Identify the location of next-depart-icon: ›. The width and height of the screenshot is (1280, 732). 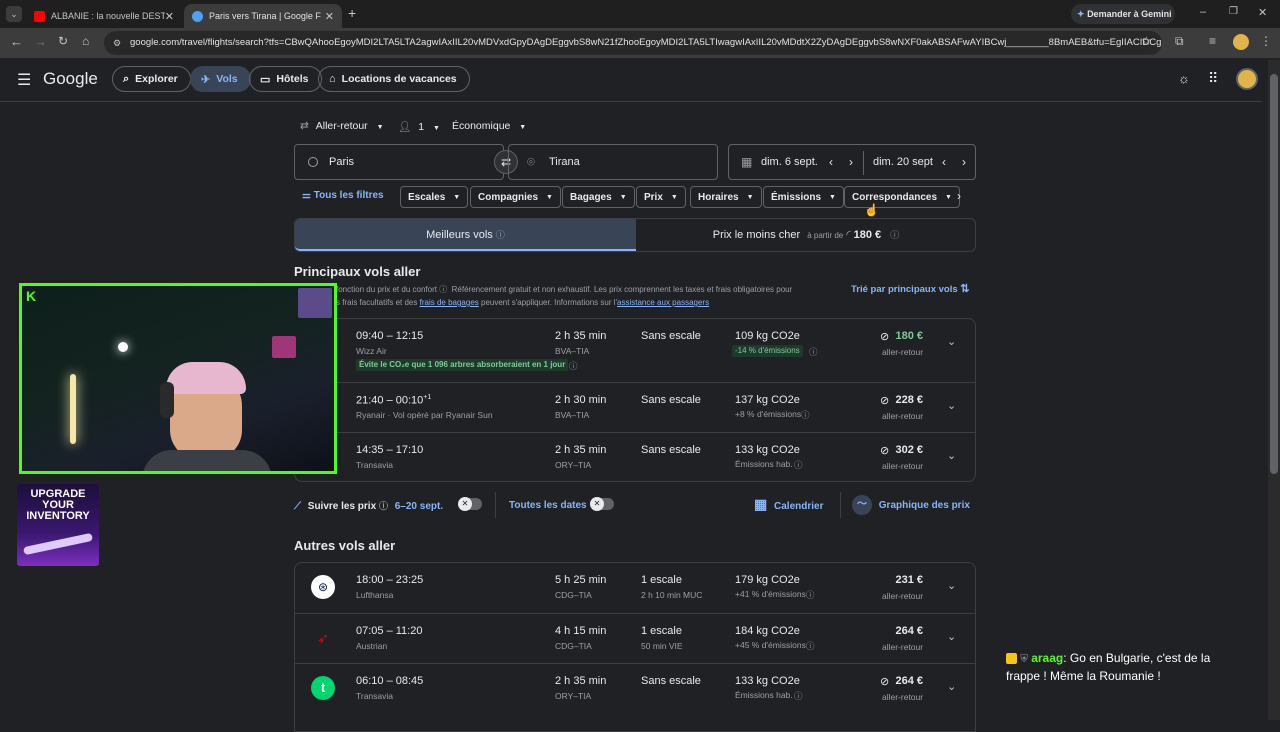
(851, 162).